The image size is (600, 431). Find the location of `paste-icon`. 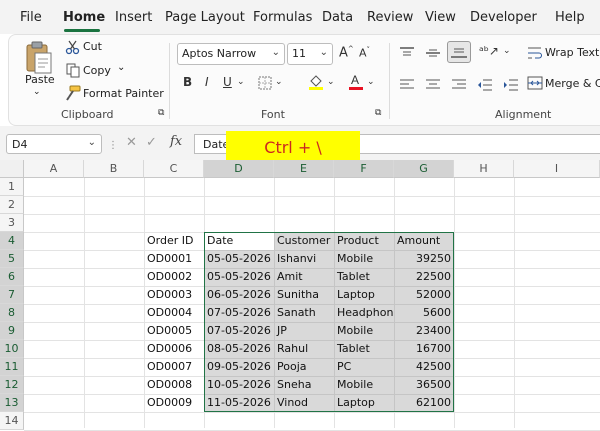

paste-icon is located at coordinates (38, 57).